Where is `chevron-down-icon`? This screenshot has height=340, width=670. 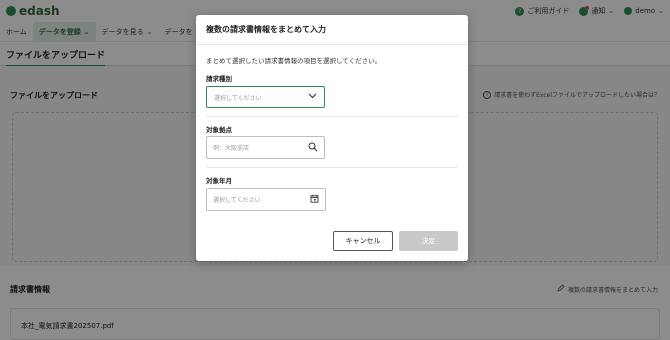 chevron-down-icon is located at coordinates (312, 97).